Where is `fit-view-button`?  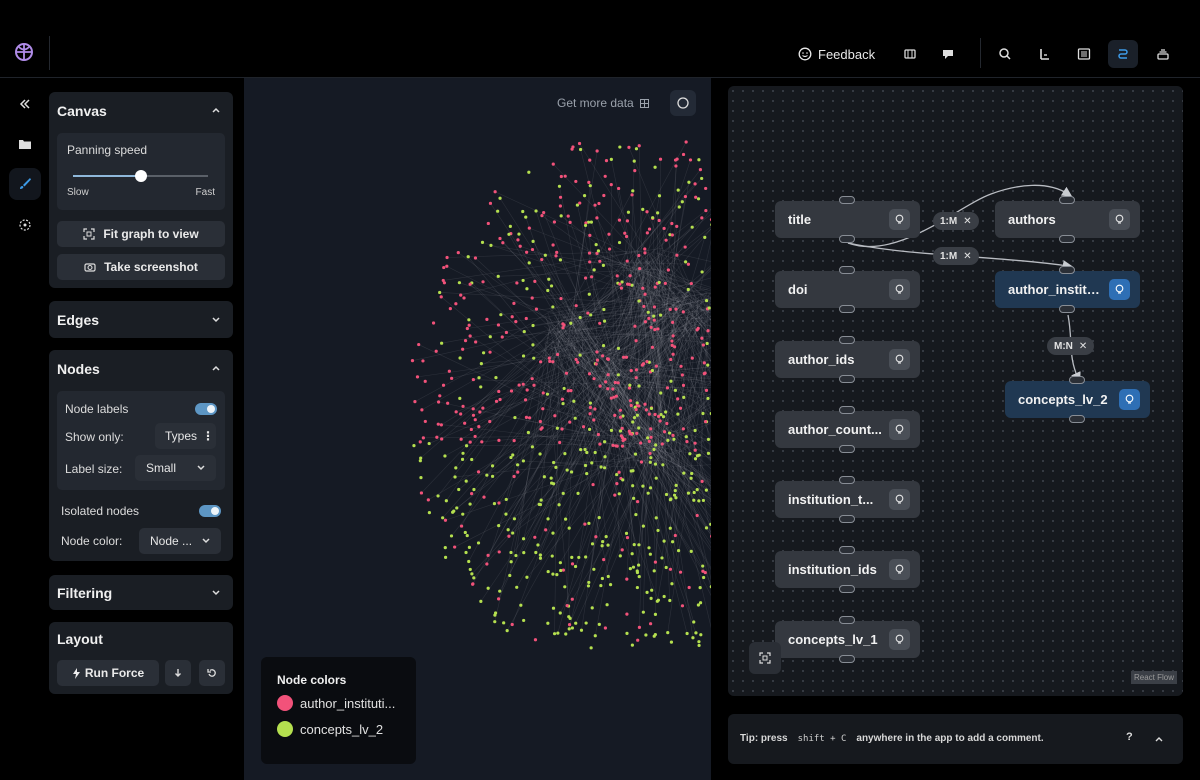 fit-view-button is located at coordinates (765, 658).